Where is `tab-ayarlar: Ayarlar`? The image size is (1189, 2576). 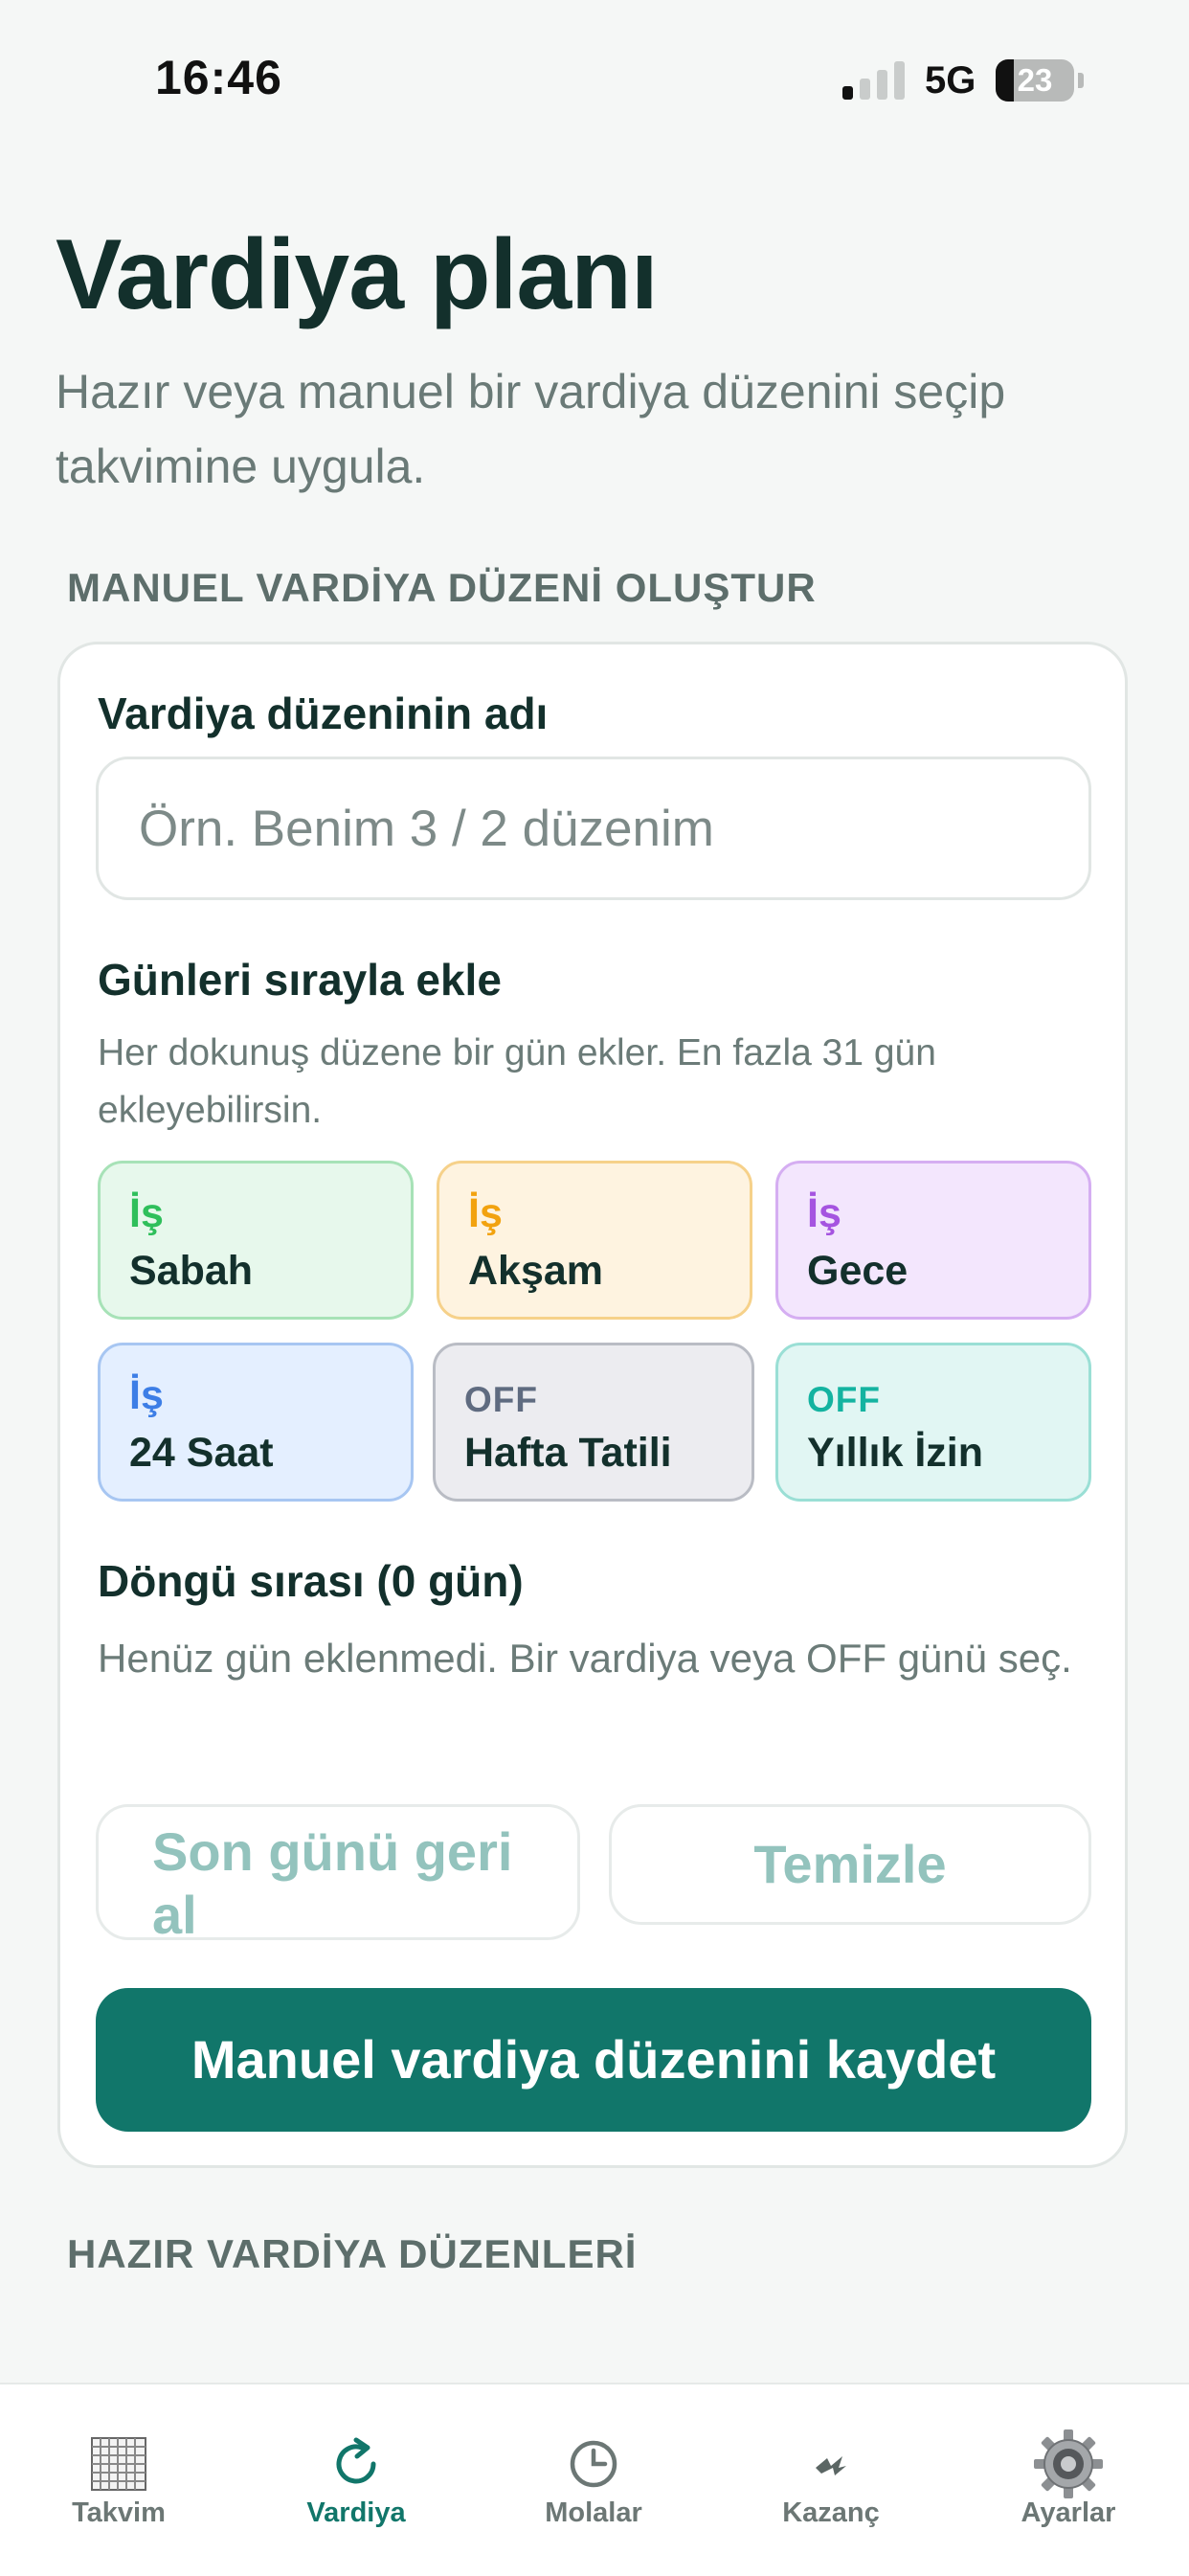
tab-ayarlar: Ayarlar is located at coordinates (1068, 2480).